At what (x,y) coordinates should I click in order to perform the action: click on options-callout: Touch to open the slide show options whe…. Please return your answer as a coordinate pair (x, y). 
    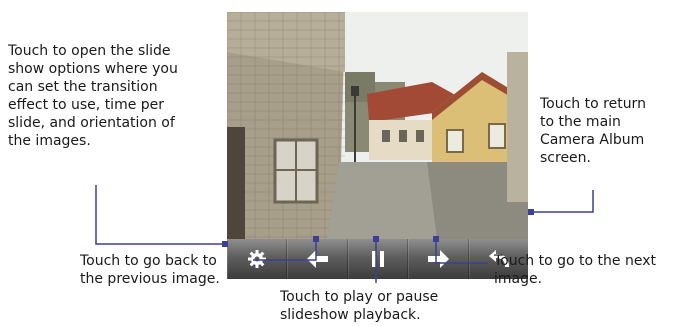
    Looking at the image, I should click on (93, 96).